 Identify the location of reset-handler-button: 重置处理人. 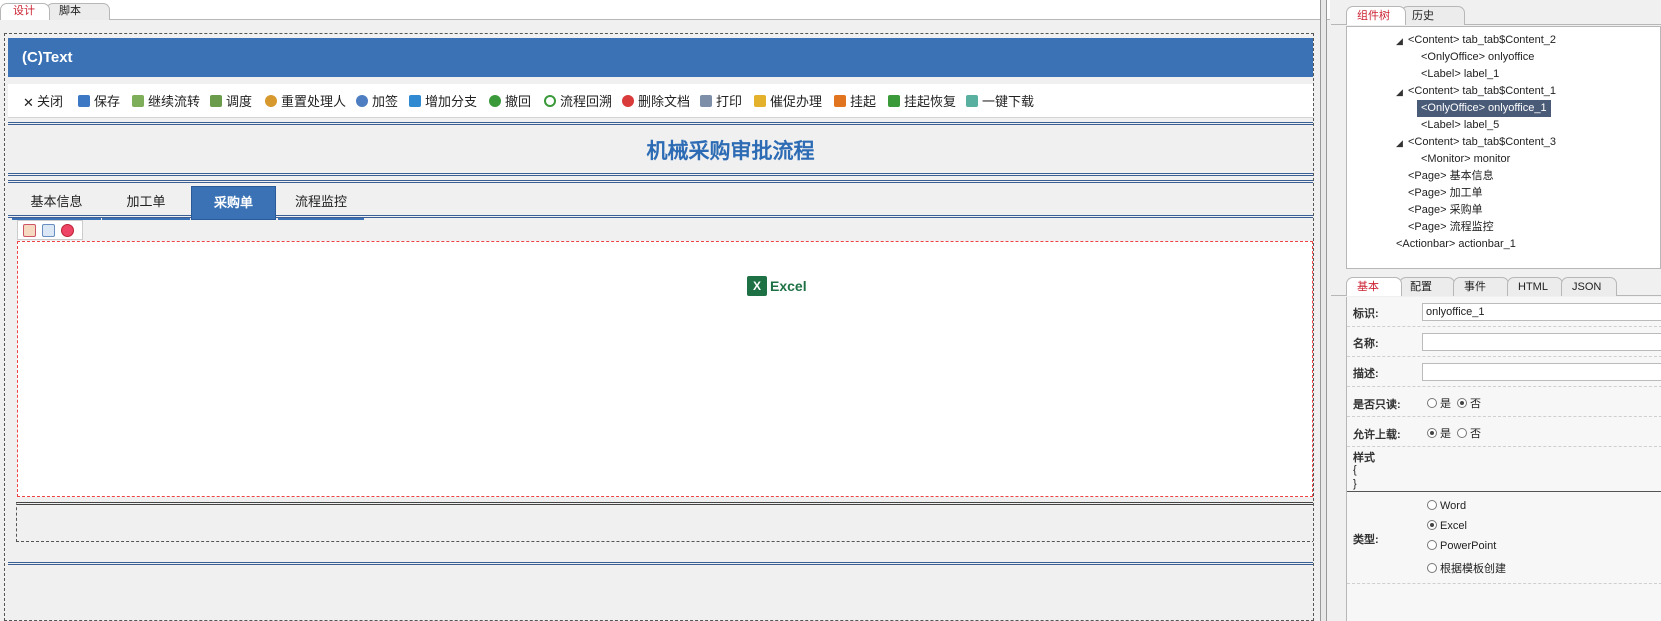
(305, 102).